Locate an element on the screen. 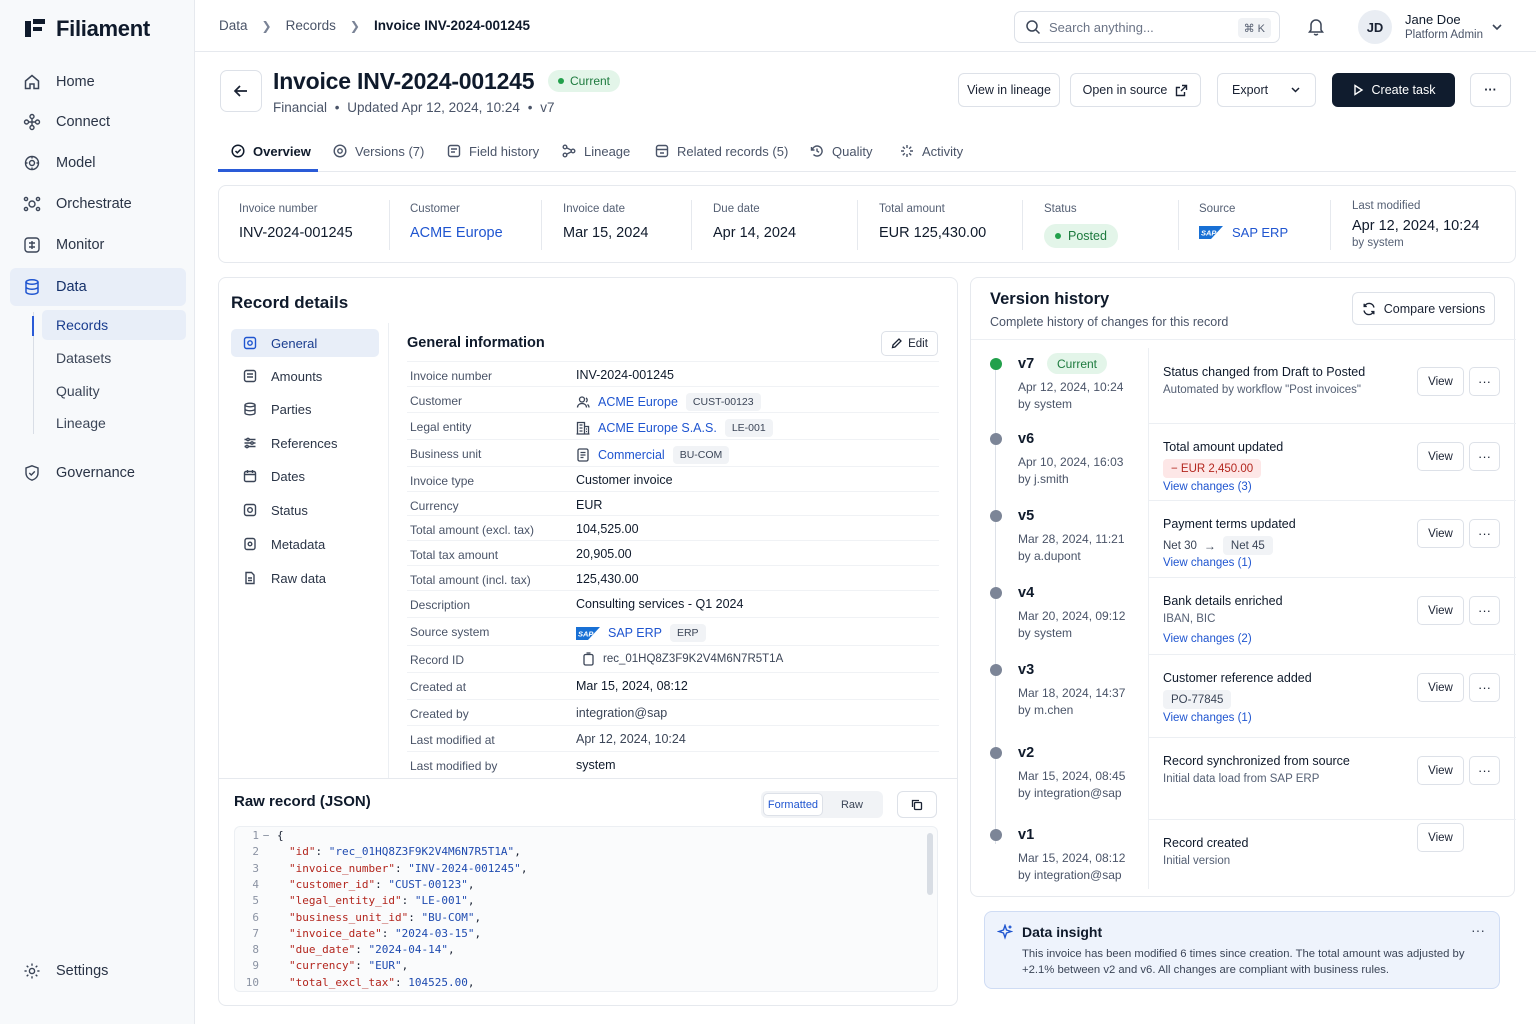 This screenshot has width=1536, height=1024. notifications-button is located at coordinates (1316, 26).